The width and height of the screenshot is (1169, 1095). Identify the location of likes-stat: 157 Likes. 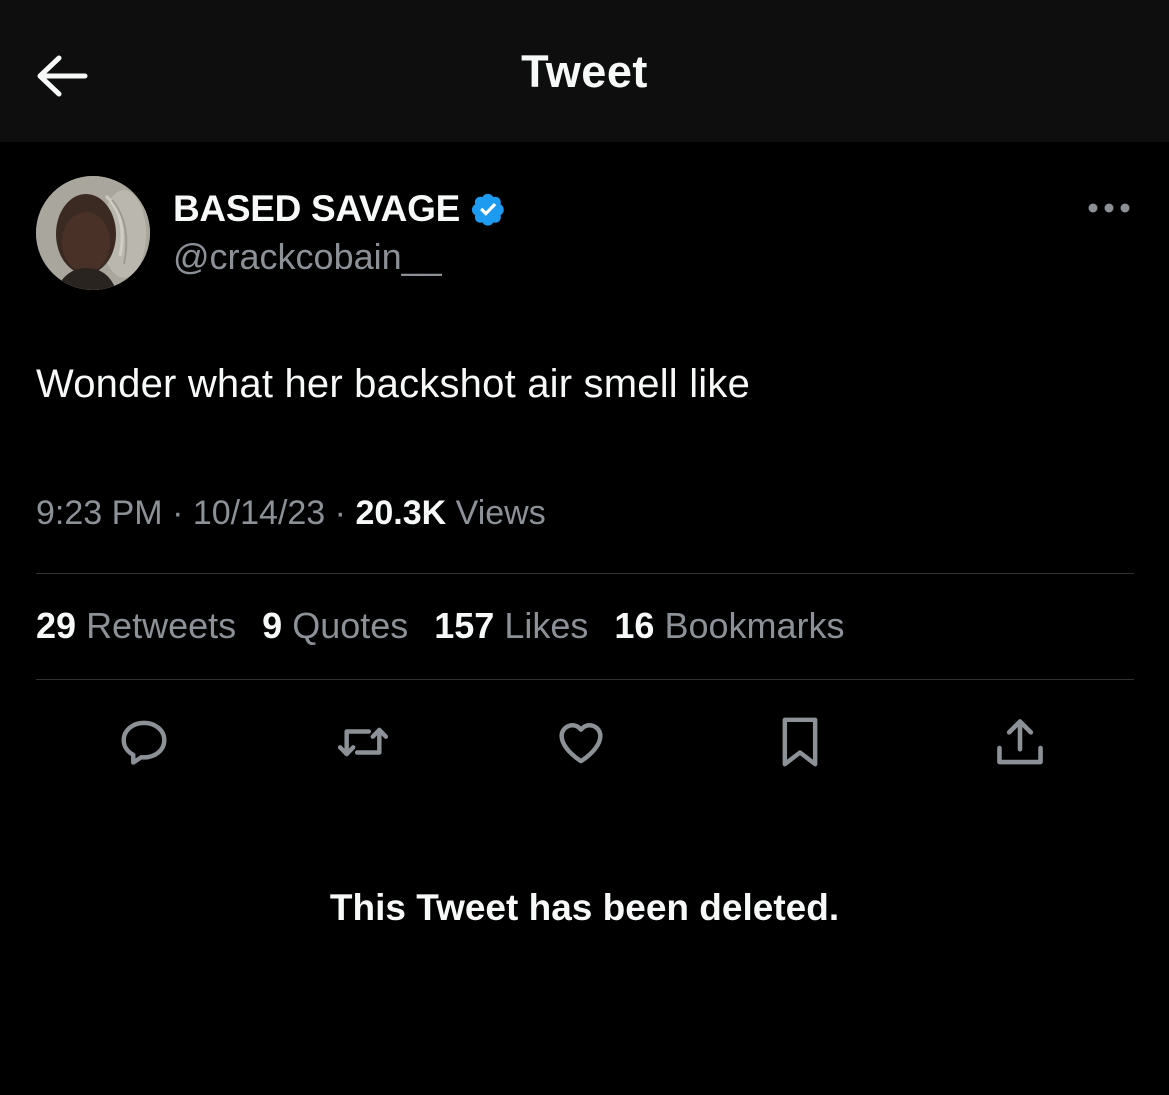
(511, 626).